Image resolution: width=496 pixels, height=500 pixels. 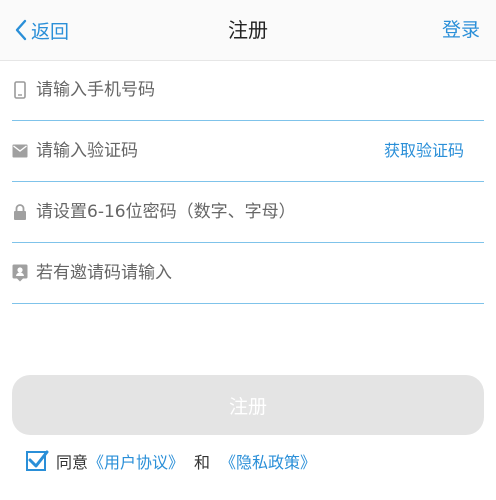 I want to click on phone-field, so click(x=248, y=90).